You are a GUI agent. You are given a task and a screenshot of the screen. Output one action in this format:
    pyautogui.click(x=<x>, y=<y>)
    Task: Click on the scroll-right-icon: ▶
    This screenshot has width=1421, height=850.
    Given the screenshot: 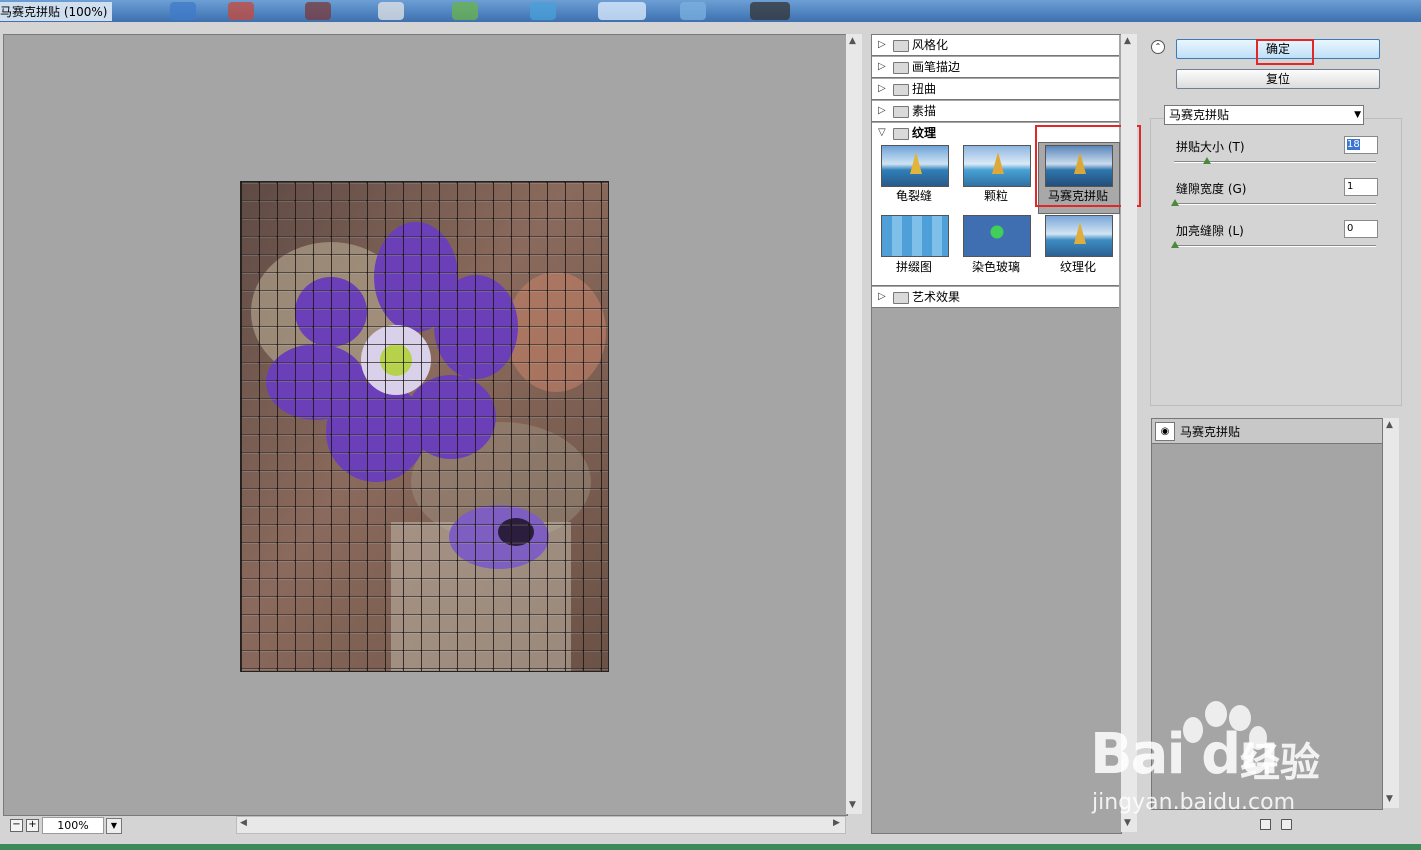 What is the action you would take?
    pyautogui.click(x=836, y=823)
    